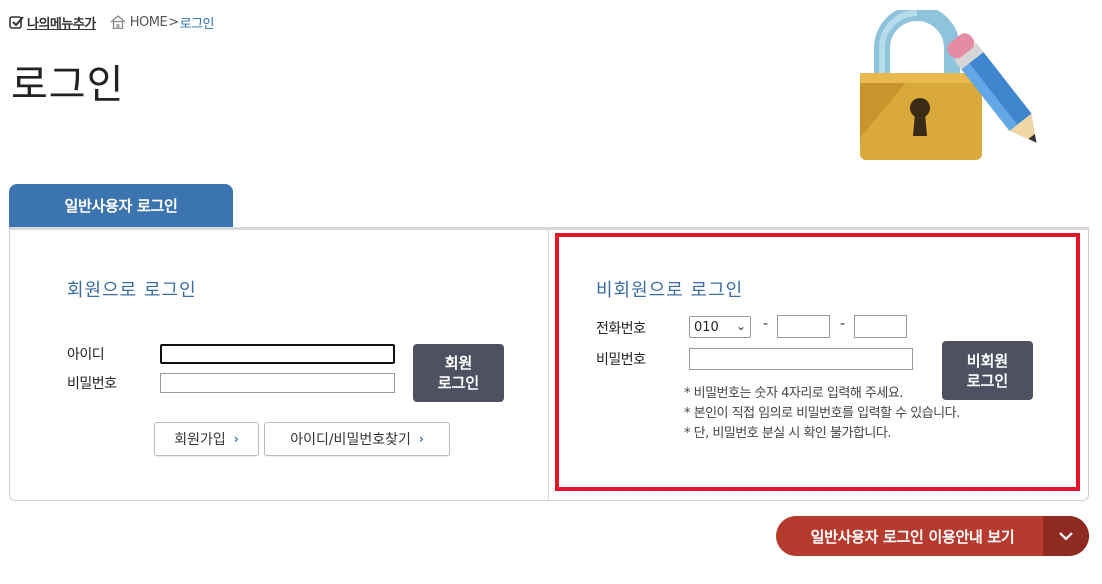 The width and height of the screenshot is (1102, 584). What do you see at coordinates (621, 329) in the screenshot?
I see `nonmember-phone-label: 전화번호` at bounding box center [621, 329].